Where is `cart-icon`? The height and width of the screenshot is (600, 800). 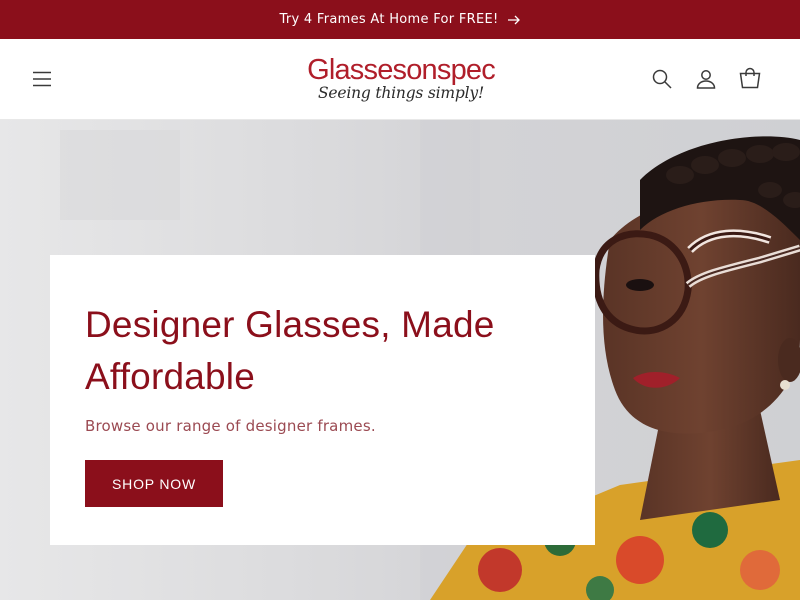
cart-icon is located at coordinates (750, 79).